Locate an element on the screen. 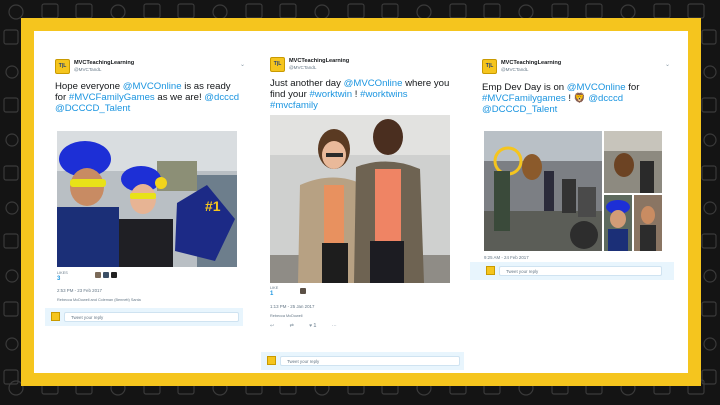 The image size is (720, 405). reply-bar-1: Tweet your reply is located at coordinates (144, 317).